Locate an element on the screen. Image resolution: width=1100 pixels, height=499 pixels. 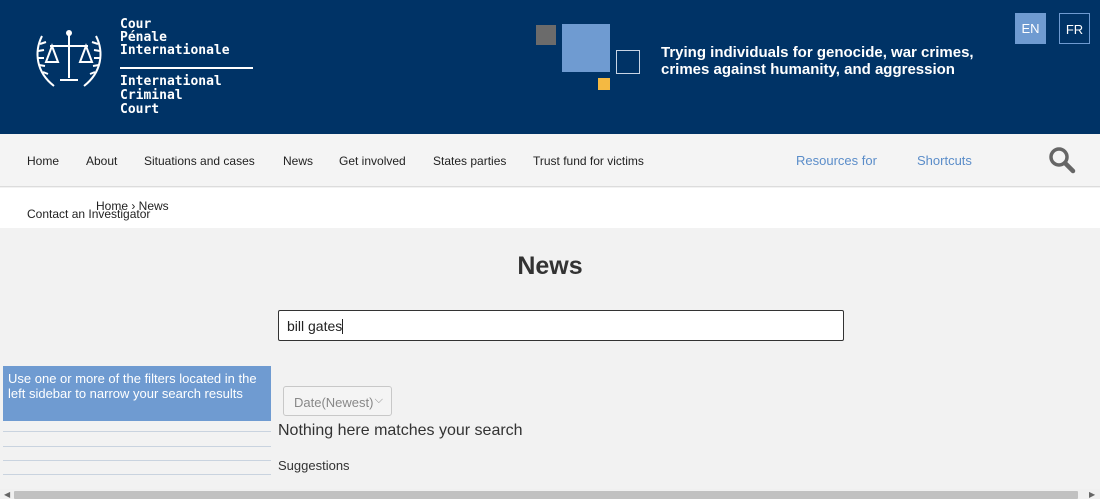
logo-divider is located at coordinates (186, 68).